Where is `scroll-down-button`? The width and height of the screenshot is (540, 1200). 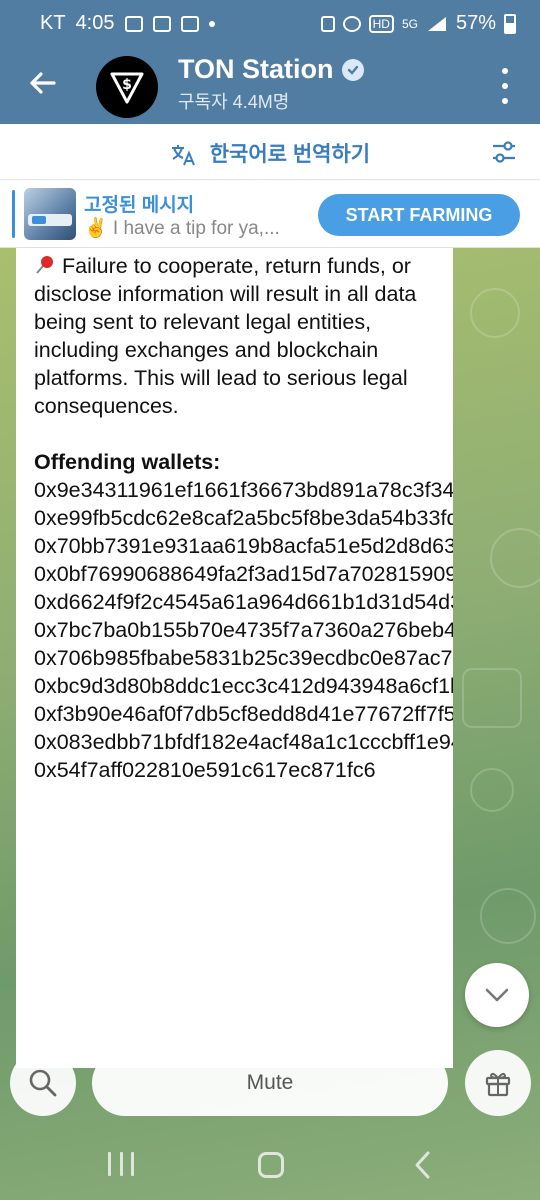
scroll-down-button is located at coordinates (497, 995).